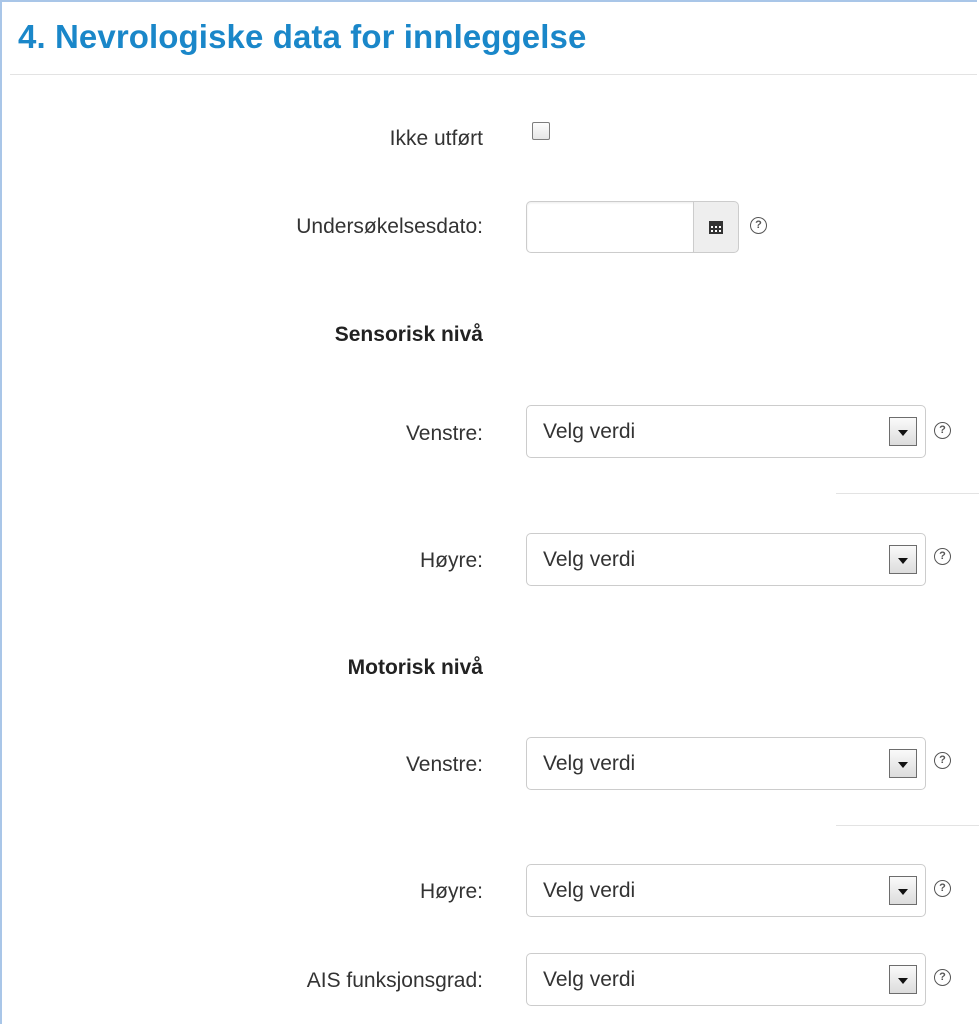  What do you see at coordinates (942, 556) in the screenshot?
I see `sensory-right-help-icon: ?` at bounding box center [942, 556].